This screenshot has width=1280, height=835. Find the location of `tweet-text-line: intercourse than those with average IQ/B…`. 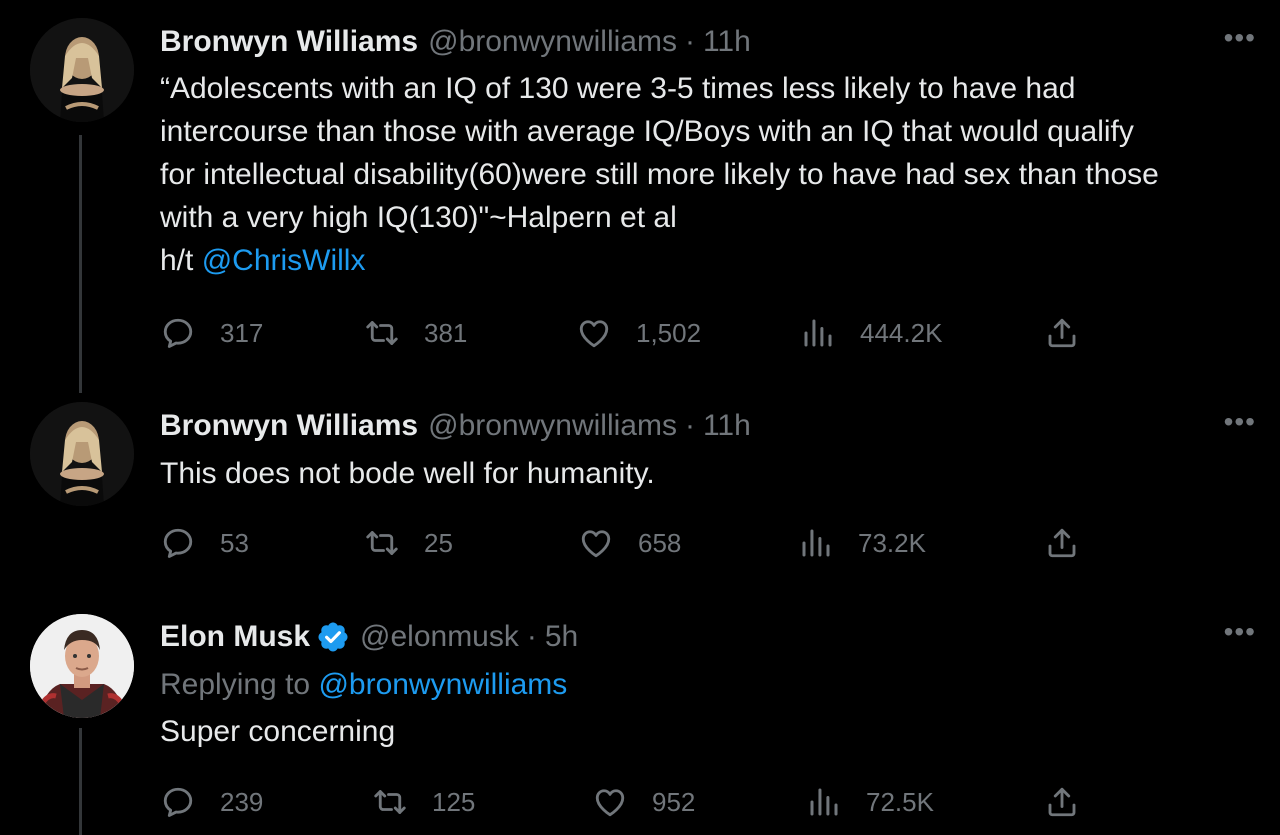

tweet-text-line: intercourse than those with average IQ/B… is located at coordinates (647, 131).